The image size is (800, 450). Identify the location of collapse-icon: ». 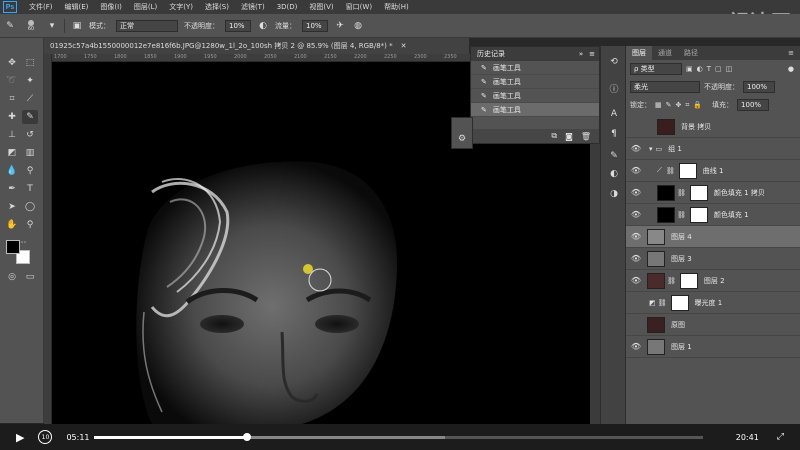
(581, 54).